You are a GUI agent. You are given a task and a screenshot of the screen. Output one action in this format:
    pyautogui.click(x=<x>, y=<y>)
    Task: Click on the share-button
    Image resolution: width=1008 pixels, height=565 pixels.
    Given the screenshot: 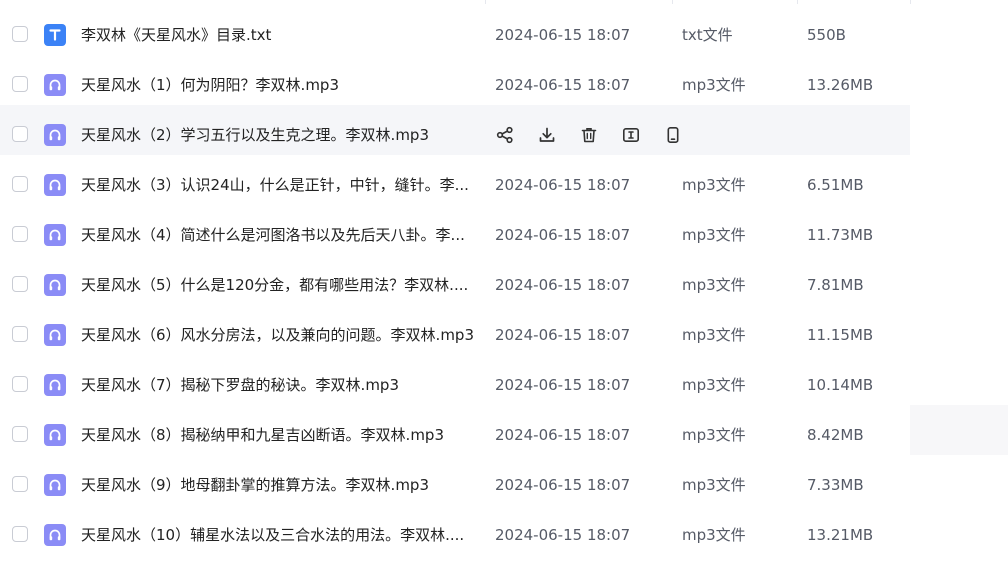 What is the action you would take?
    pyautogui.click(x=505, y=135)
    